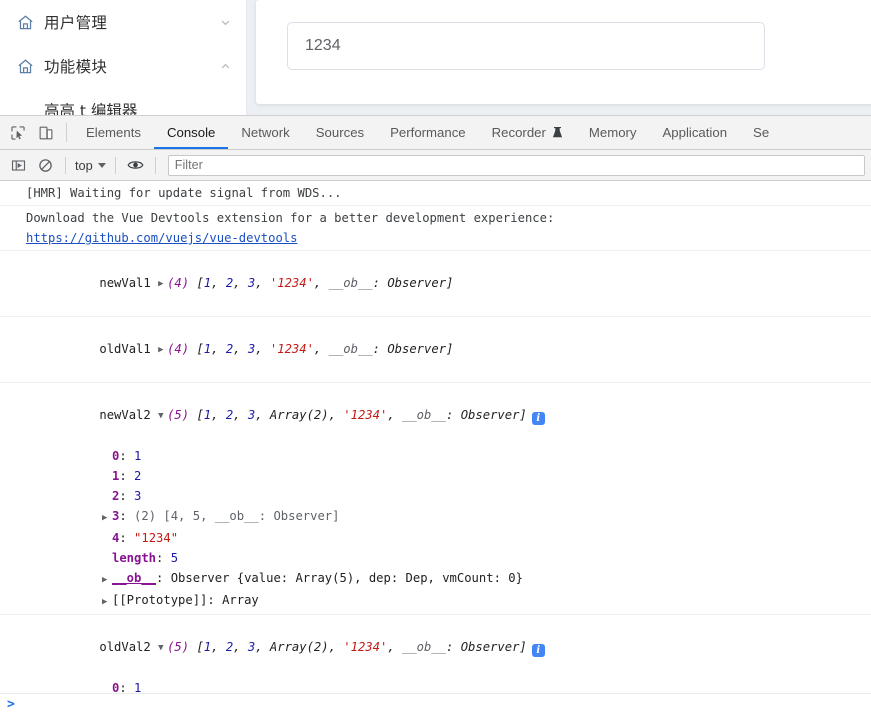  What do you see at coordinates (138, 476) in the screenshot?
I see `property-value: 2` at bounding box center [138, 476].